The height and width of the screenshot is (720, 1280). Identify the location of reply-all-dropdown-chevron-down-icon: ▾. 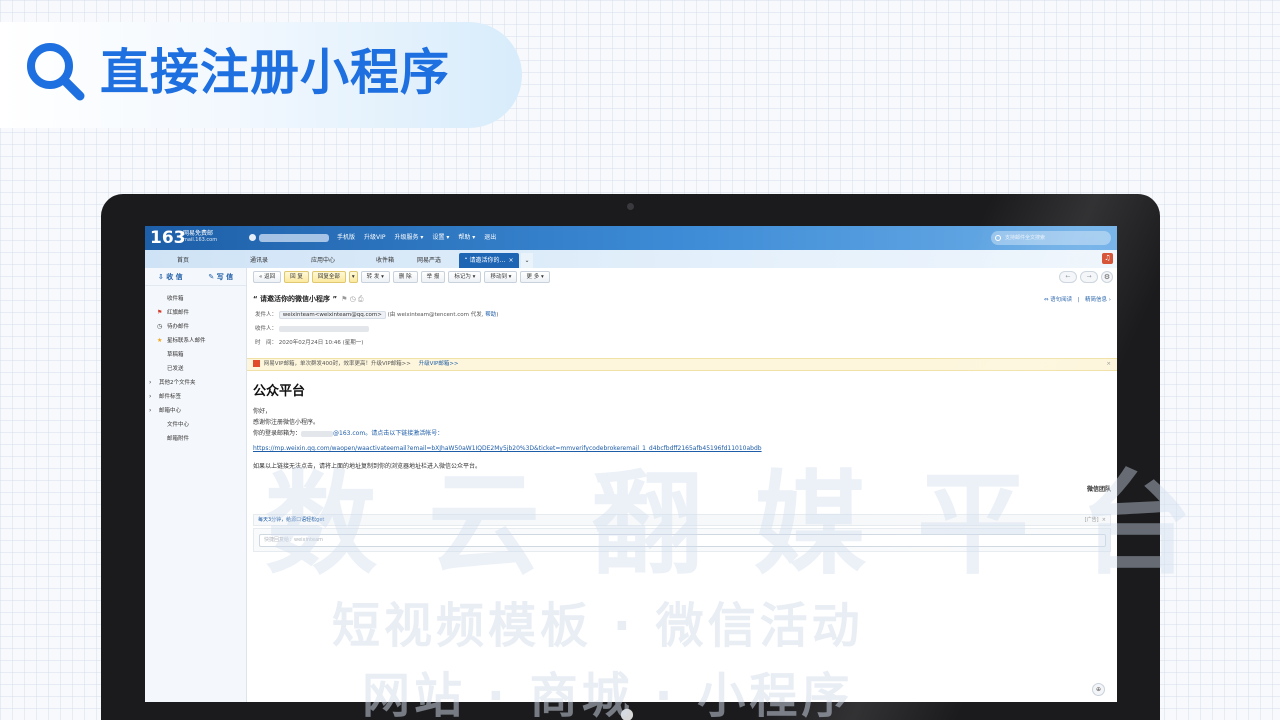
(353, 277).